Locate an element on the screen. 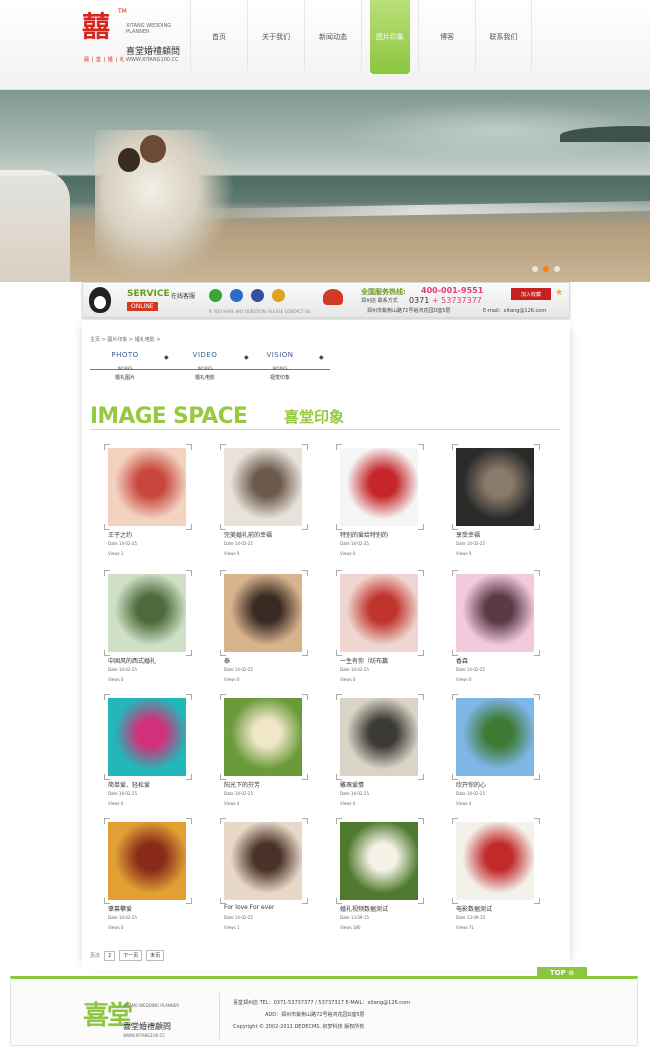  gallery-item: 香森 Date 14-02-25 Views 0 is located at coordinates (496, 635).